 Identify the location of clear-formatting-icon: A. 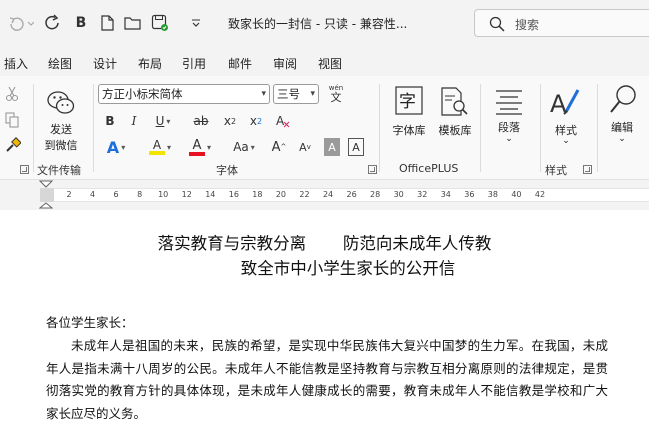
(283, 121).